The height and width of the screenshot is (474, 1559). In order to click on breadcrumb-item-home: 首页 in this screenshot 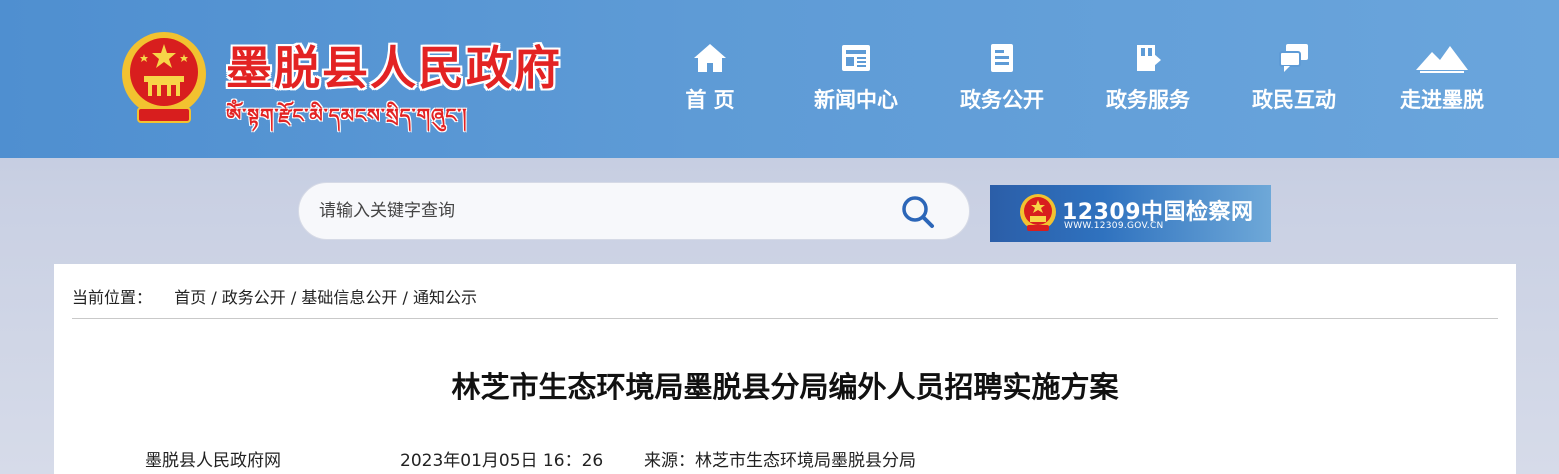, I will do `click(190, 297)`.